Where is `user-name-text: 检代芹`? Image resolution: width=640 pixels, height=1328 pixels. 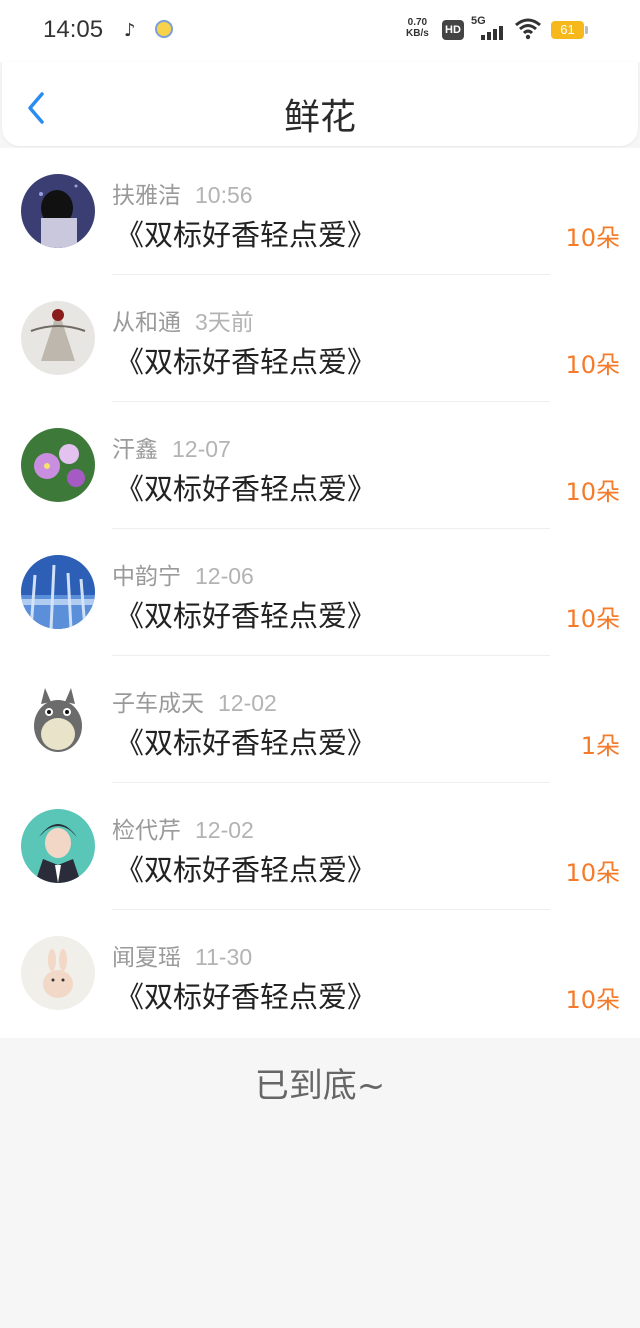
user-name-text: 检代芹 is located at coordinates (146, 831).